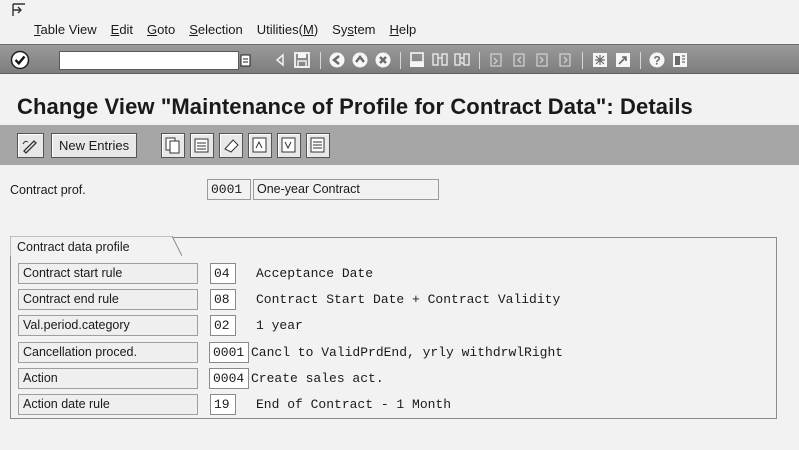 The width and height of the screenshot is (799, 450). What do you see at coordinates (519, 60) in the screenshot?
I see `previous-page-icon` at bounding box center [519, 60].